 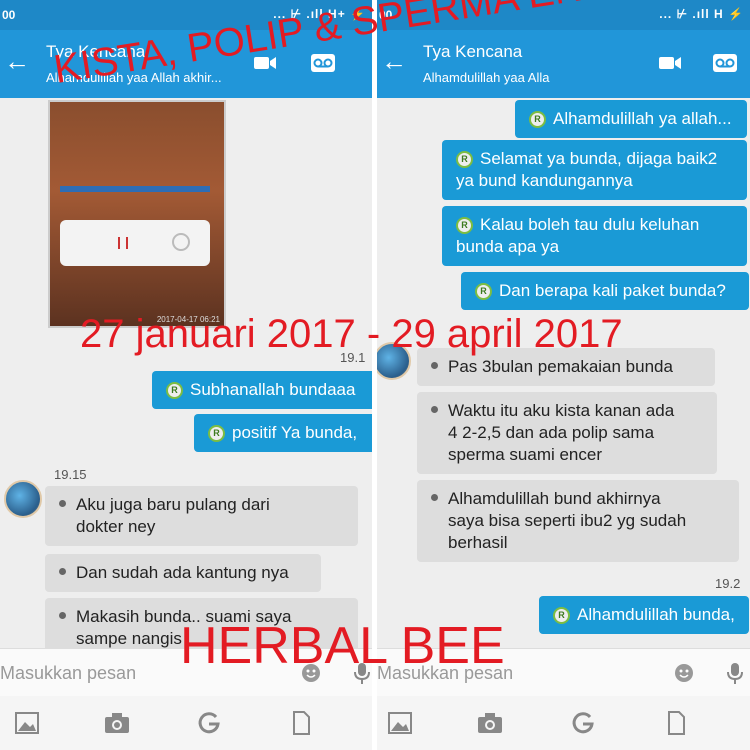 What do you see at coordinates (563, 15) in the screenshot?
I see `status-bar: 00 ... ⊬ .ıll H ⚡` at bounding box center [563, 15].